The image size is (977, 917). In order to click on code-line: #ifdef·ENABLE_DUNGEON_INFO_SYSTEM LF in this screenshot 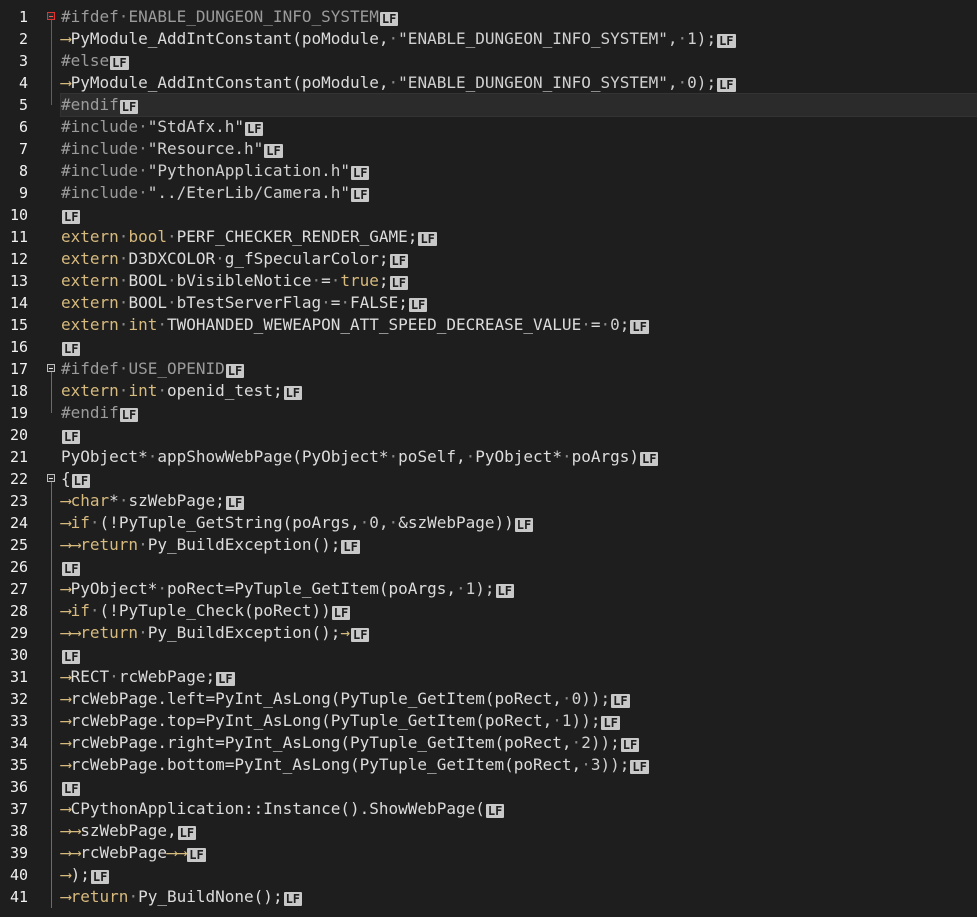, I will do `click(519, 17)`.